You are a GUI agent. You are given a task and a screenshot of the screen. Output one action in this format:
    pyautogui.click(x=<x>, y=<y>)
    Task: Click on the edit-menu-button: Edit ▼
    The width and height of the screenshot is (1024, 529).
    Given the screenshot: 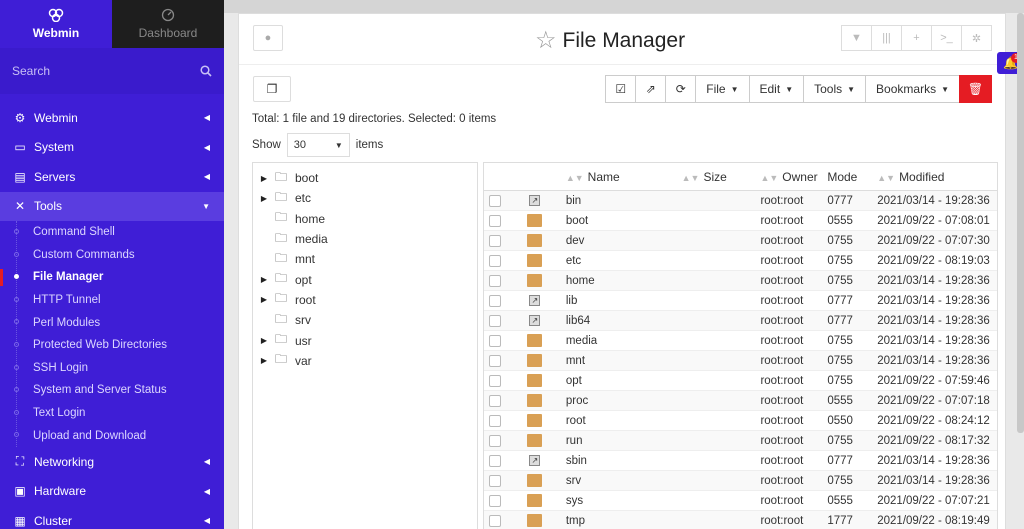 What is the action you would take?
    pyautogui.click(x=776, y=89)
    